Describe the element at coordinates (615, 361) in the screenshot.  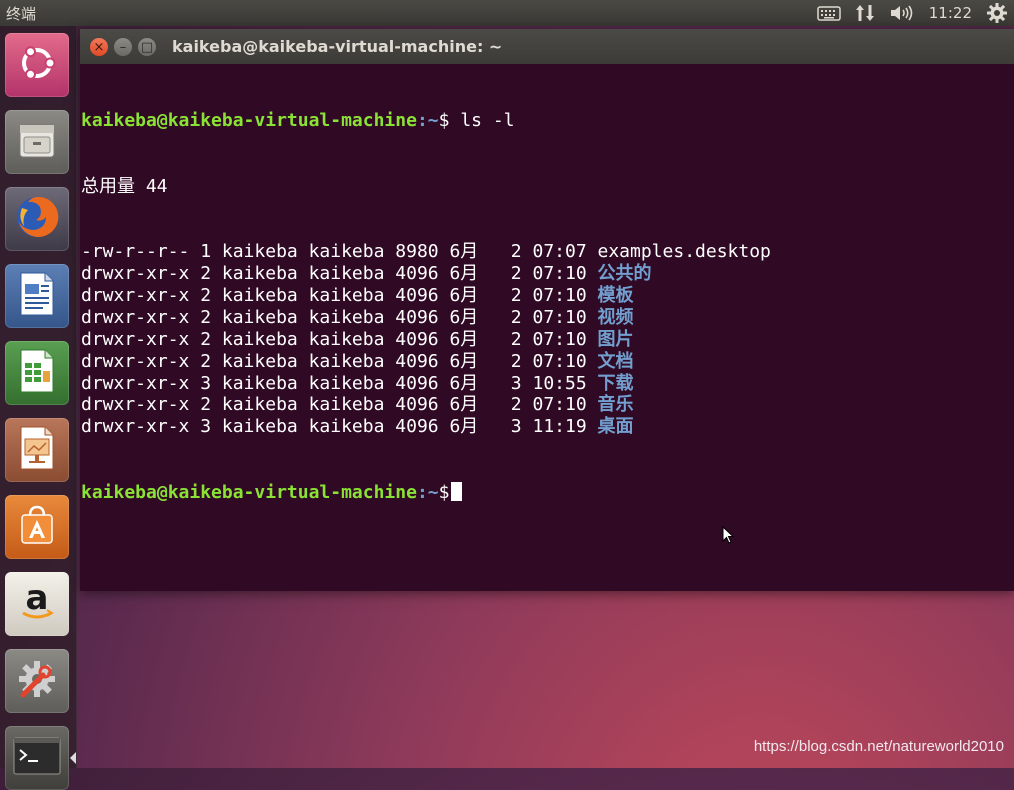
I see `directory-name: 文档` at that location.